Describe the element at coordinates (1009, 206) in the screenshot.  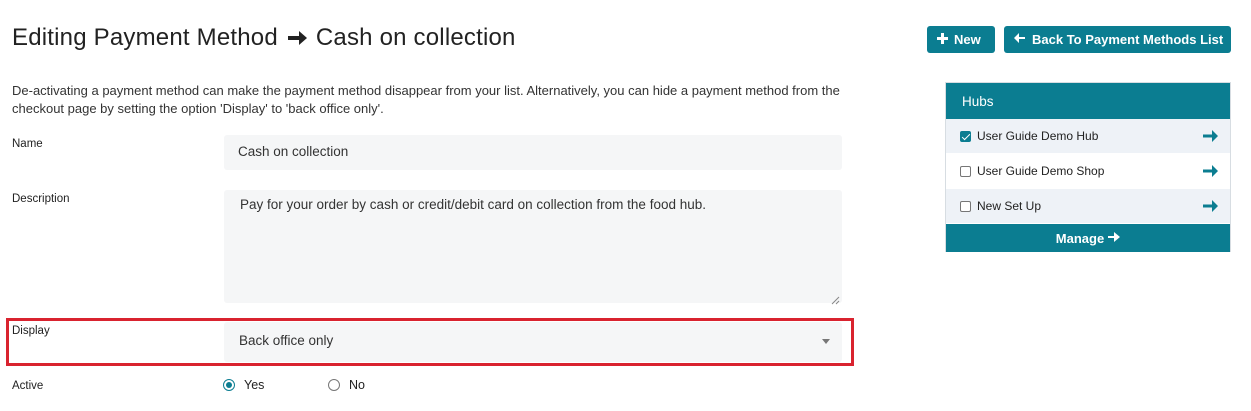
I see `hub-item-label: New Set Up` at that location.